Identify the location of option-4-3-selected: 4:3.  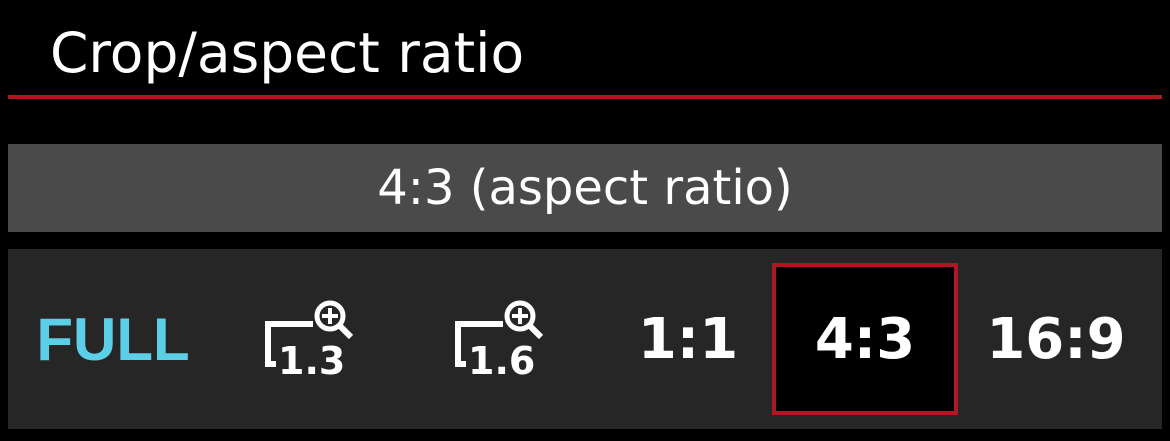
(865, 339).